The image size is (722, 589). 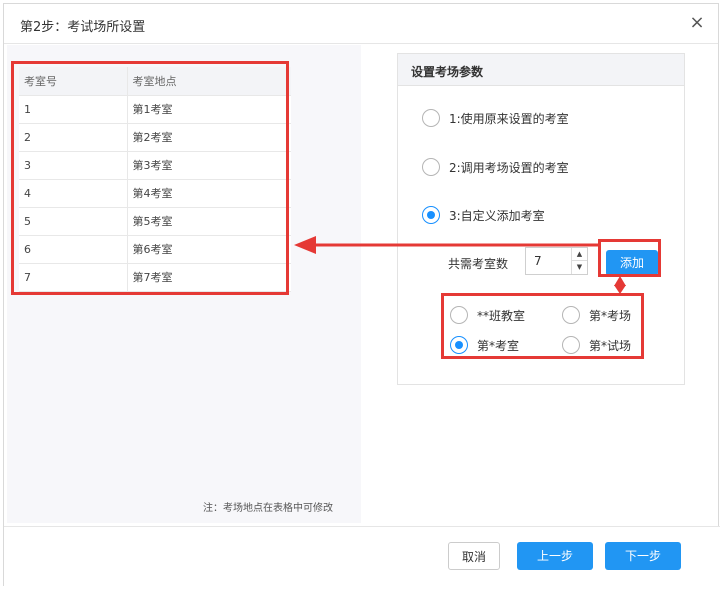 I want to click on add-button: 添加, so click(x=632, y=263).